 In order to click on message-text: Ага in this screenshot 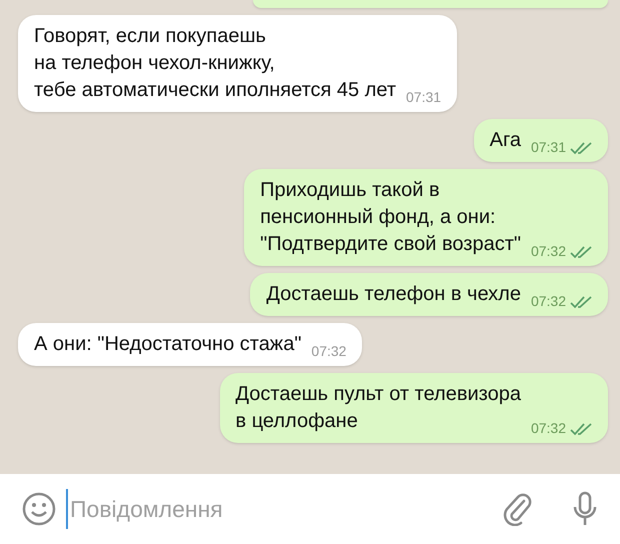, I will do `click(505, 140)`.